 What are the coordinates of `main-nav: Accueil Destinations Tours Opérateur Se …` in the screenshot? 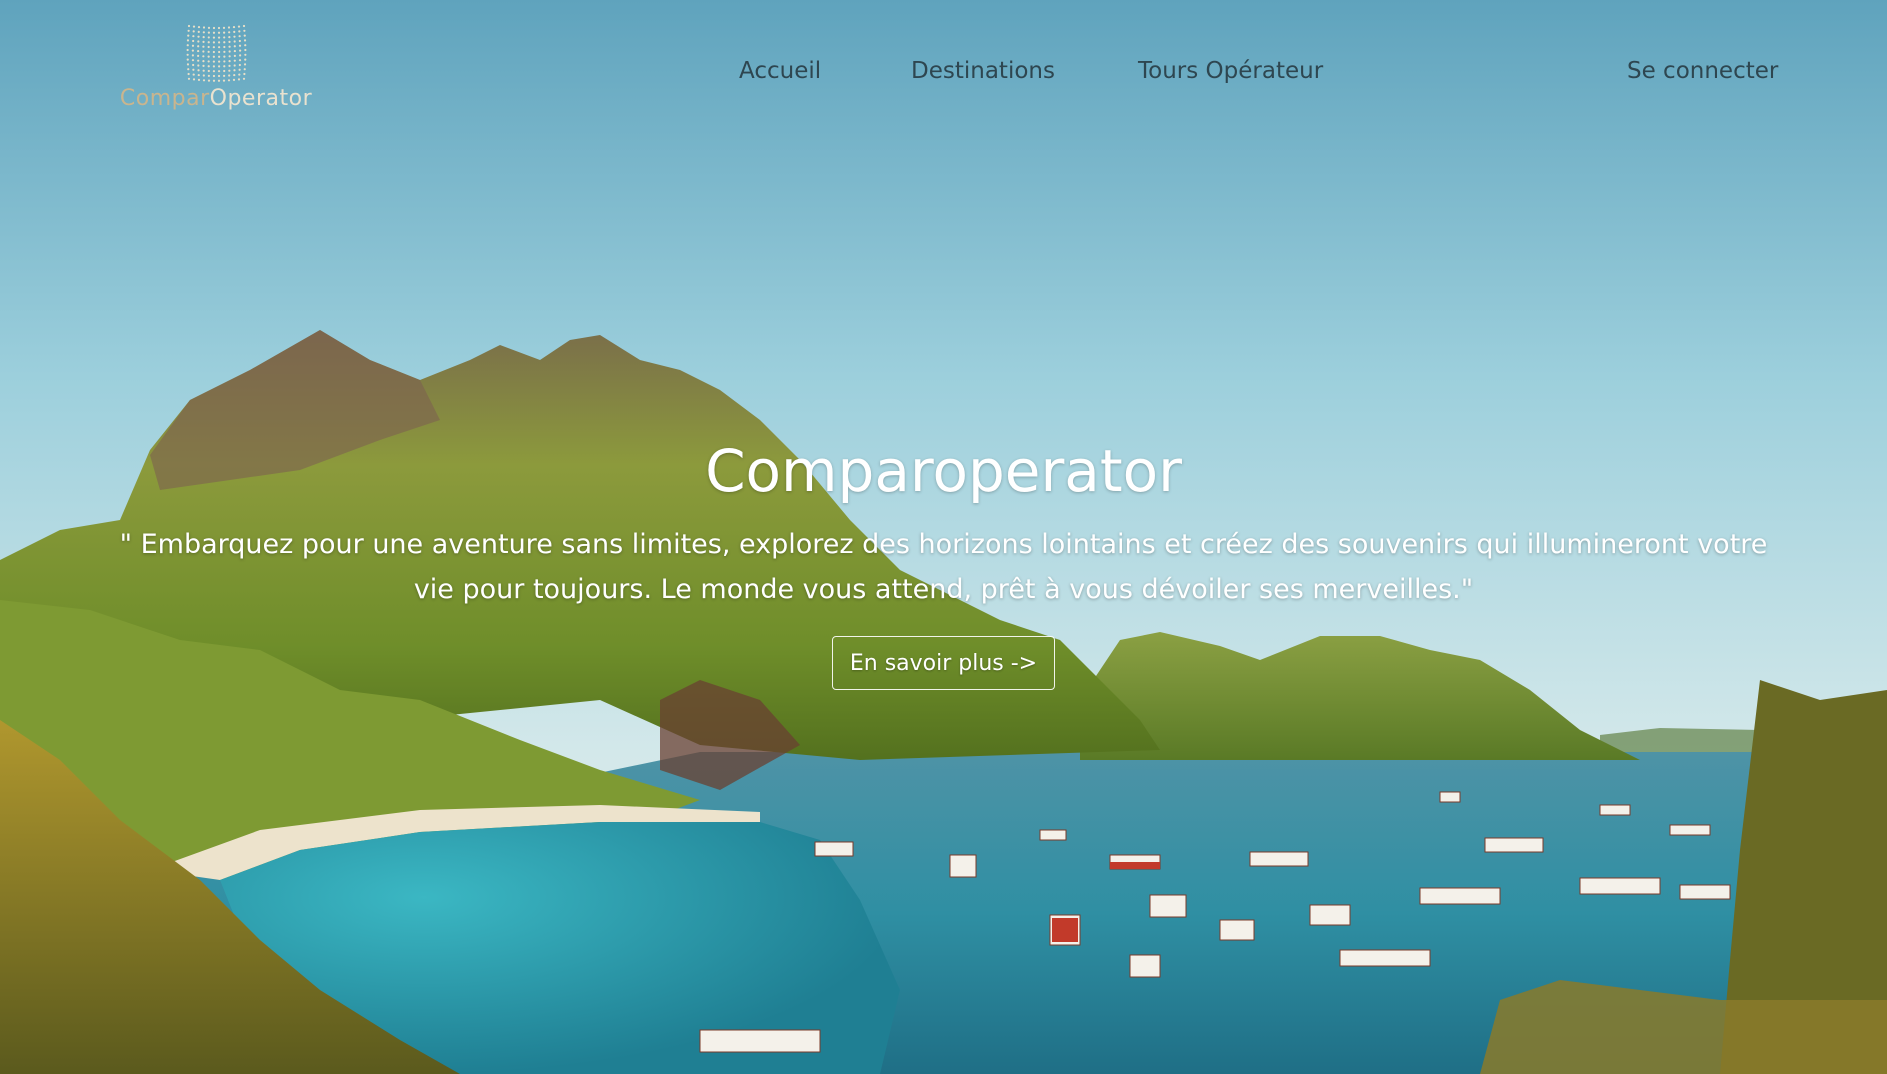 It's located at (943, 75).